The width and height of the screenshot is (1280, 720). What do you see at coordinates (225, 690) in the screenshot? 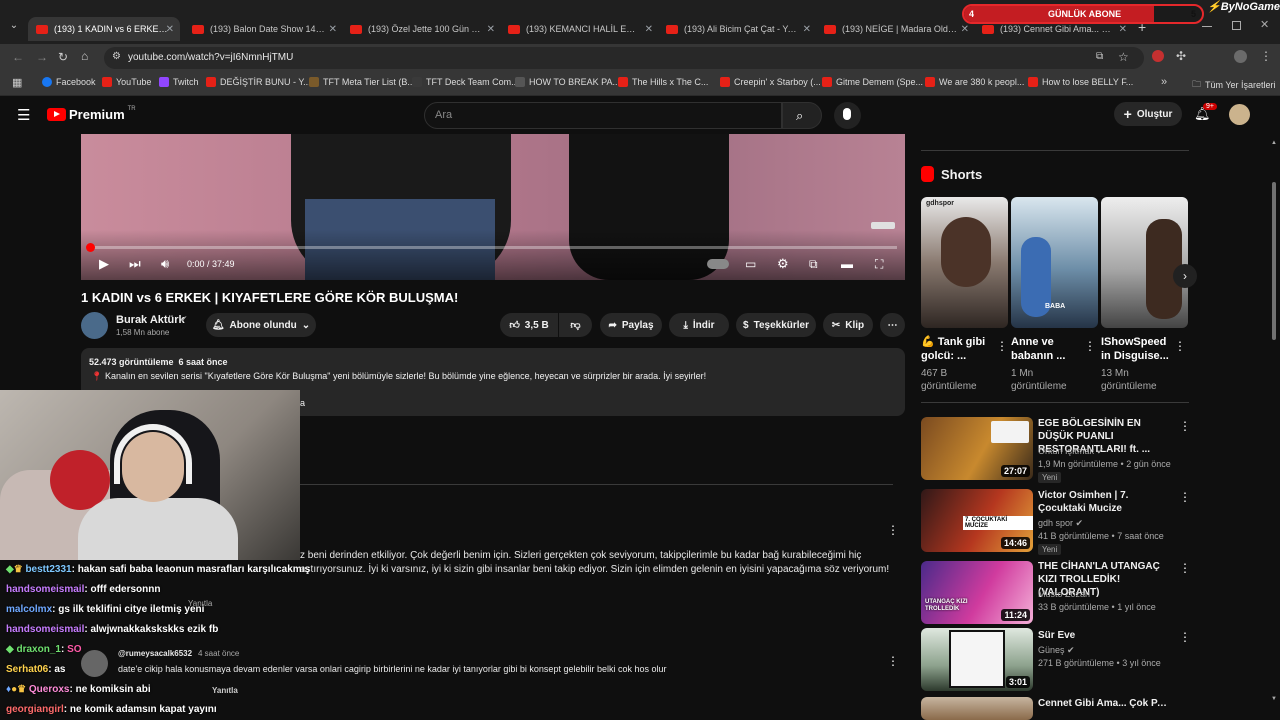
I see `reply-button: Yanıtla` at bounding box center [225, 690].